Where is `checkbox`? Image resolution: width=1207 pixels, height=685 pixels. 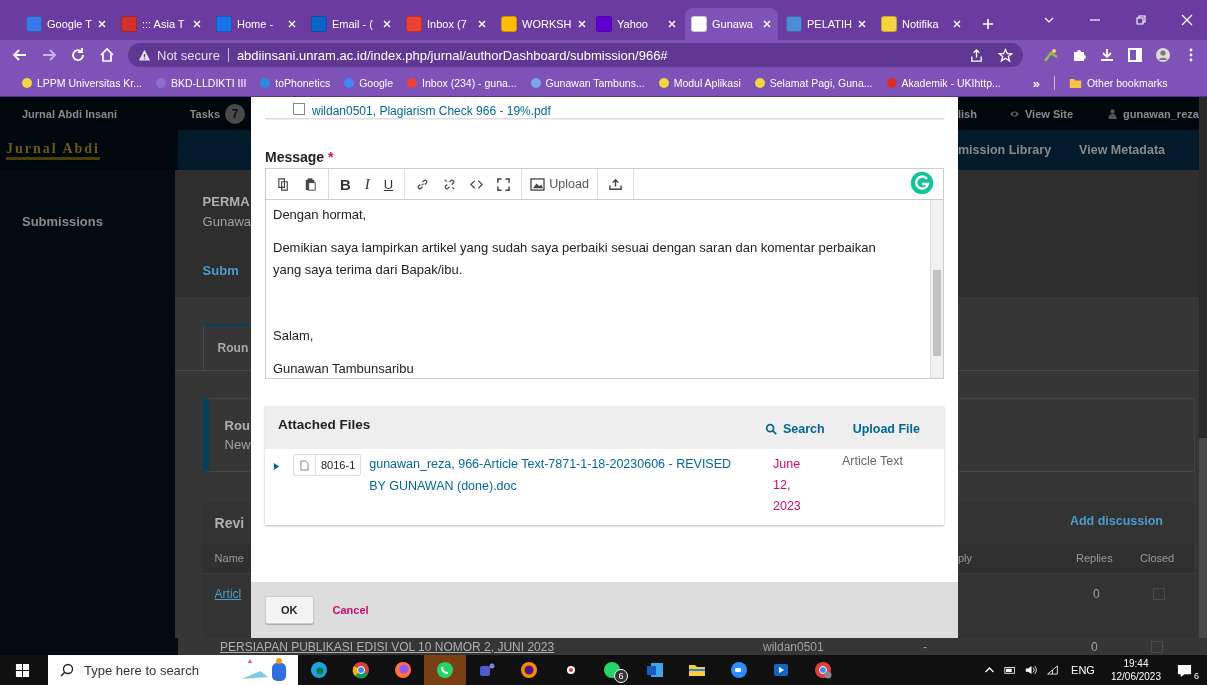
checkbox is located at coordinates (299, 109).